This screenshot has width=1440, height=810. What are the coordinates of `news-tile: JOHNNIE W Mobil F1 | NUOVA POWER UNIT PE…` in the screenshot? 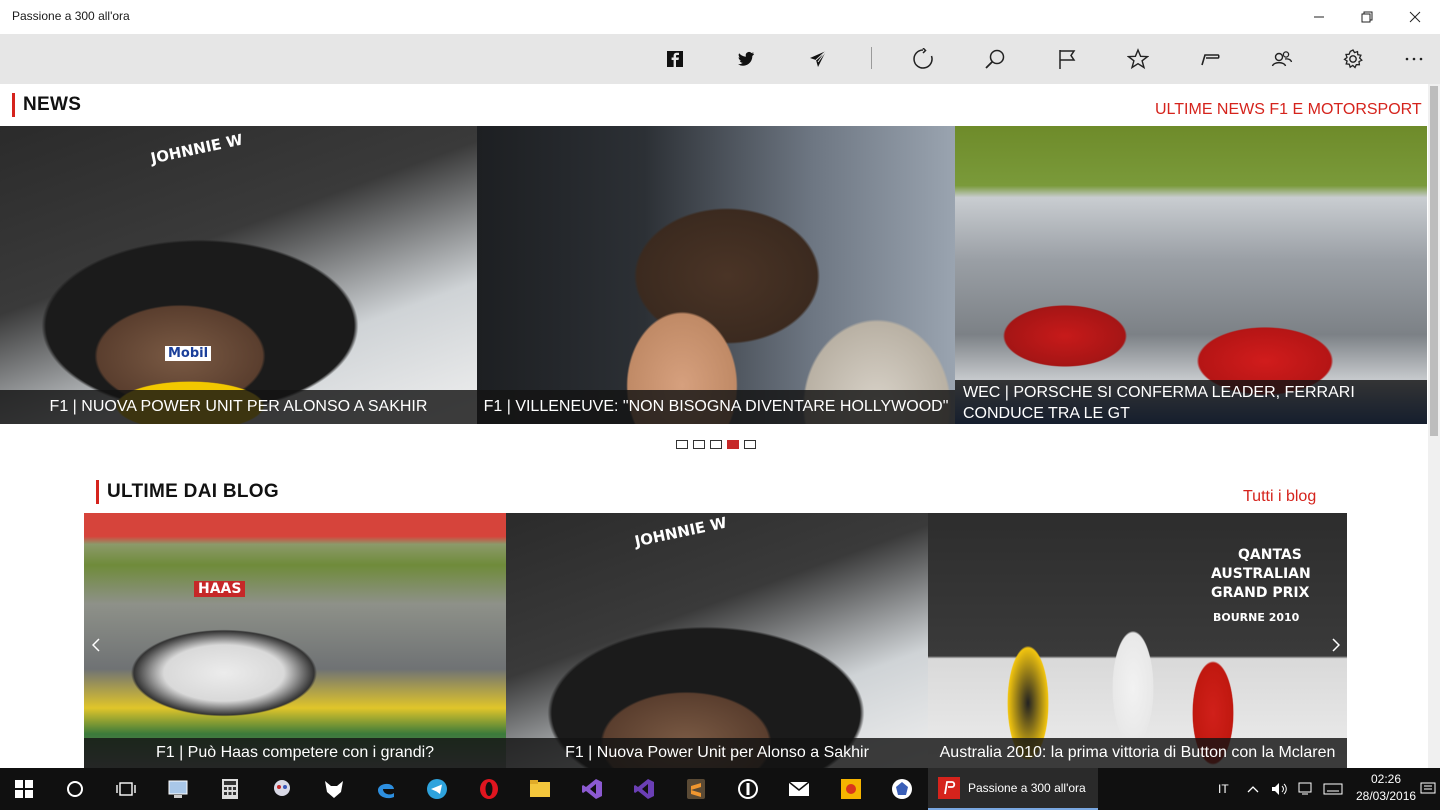 It's located at (238, 275).